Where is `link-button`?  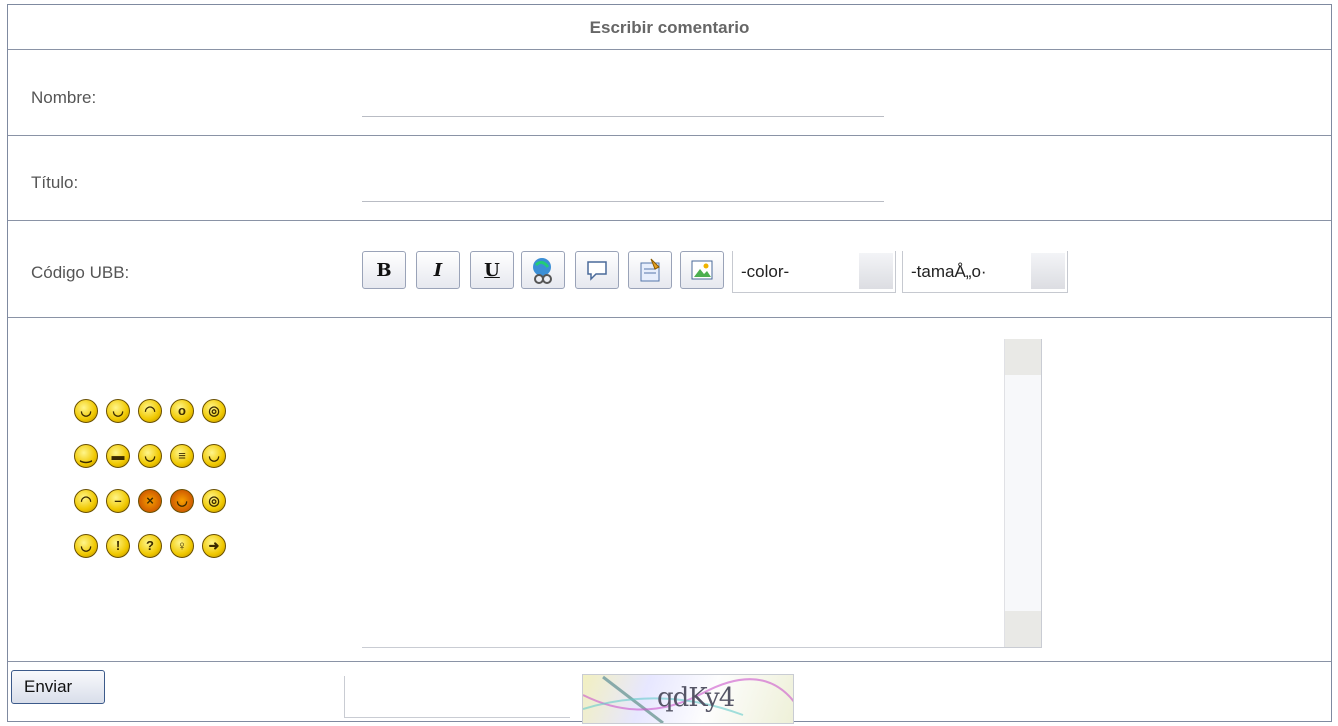 link-button is located at coordinates (543, 270).